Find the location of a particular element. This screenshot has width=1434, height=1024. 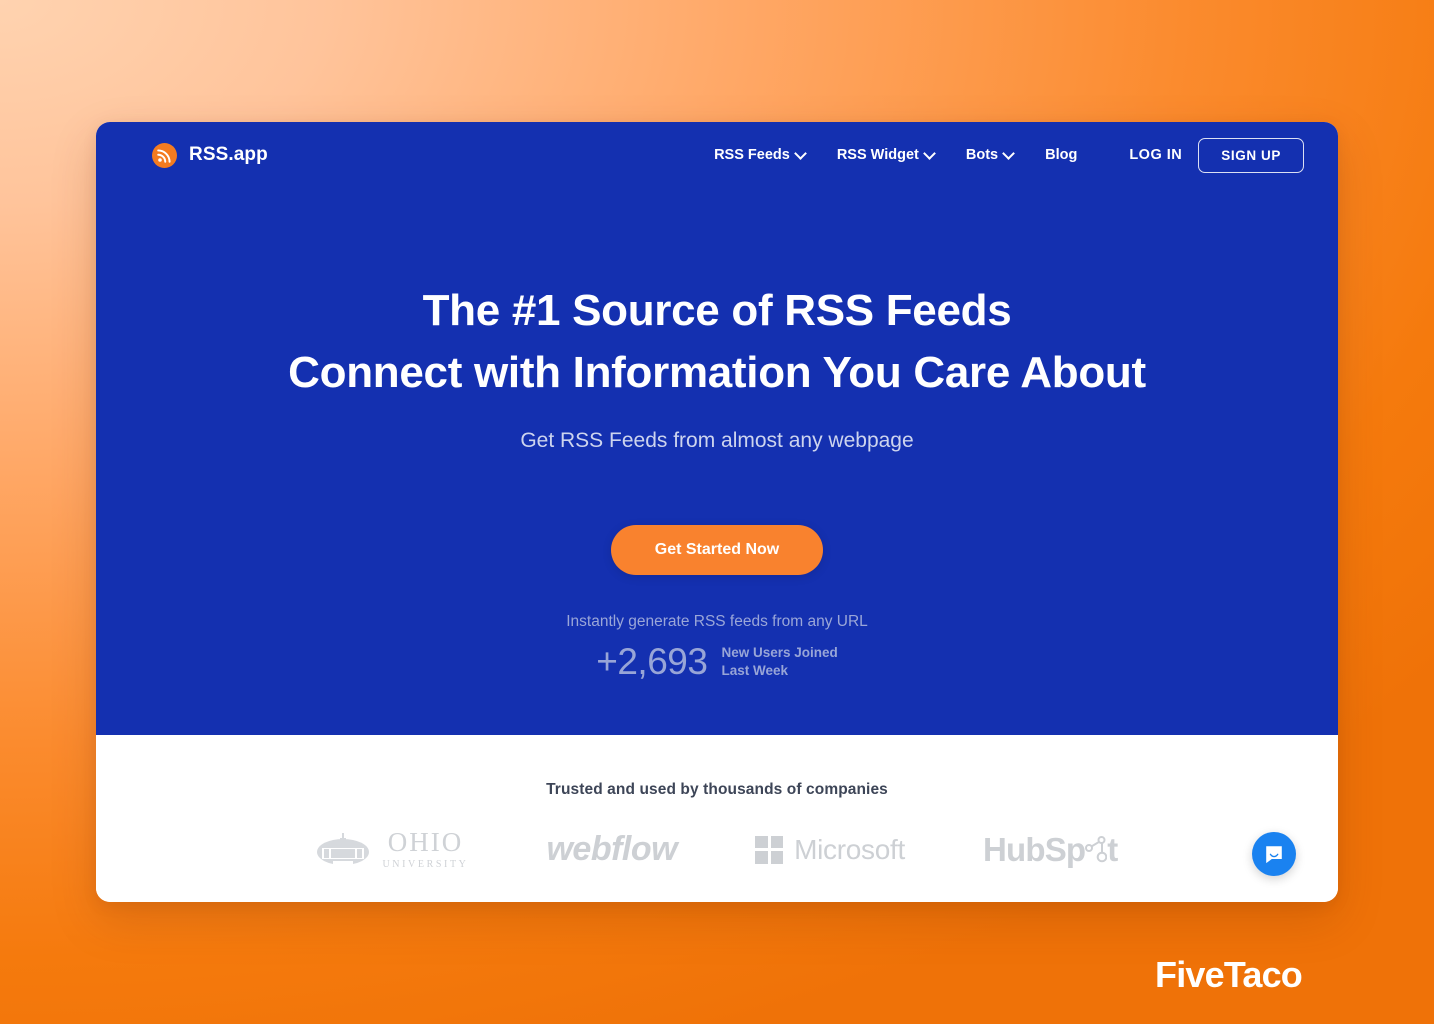

logo-ohio-university: OHIO UNIVERSITY is located at coordinates (392, 849).